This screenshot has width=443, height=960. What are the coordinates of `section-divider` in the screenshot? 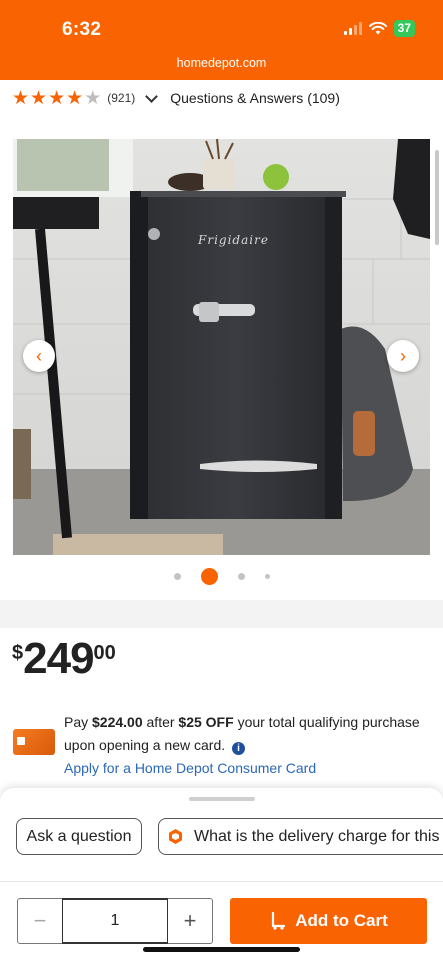 It's located at (221, 614).